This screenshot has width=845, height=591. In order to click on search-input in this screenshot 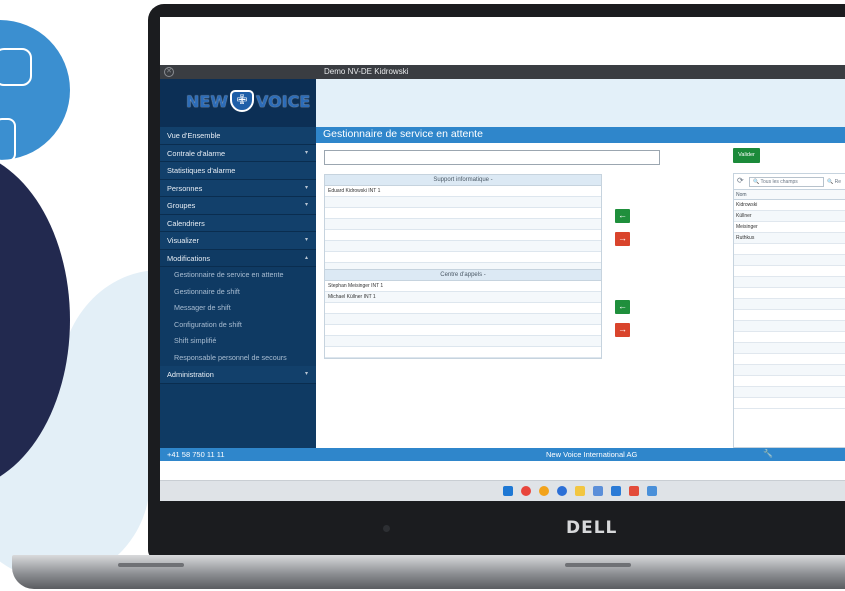, I will do `click(492, 157)`.